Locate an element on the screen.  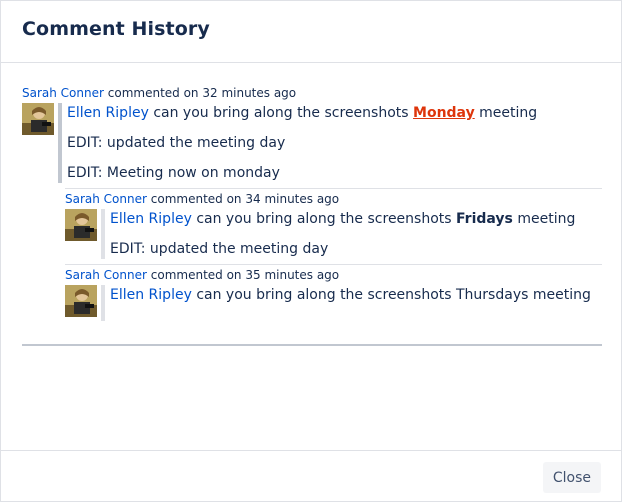
comment-timestamp: commented on 35 minutes ago is located at coordinates (245, 275).